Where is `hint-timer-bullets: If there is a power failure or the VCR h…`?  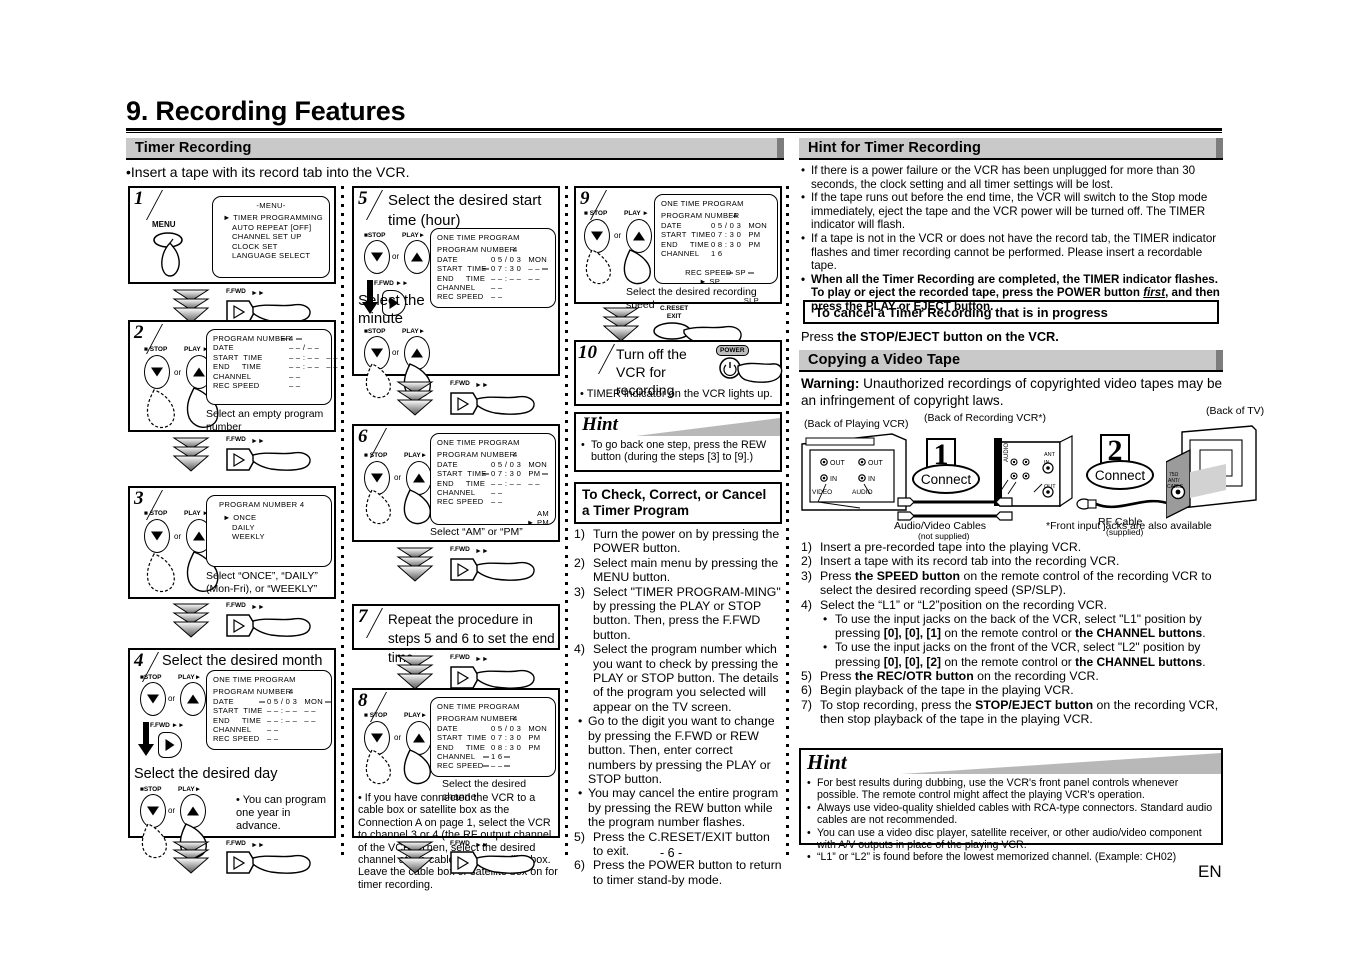 hint-timer-bullets: If there is a power failure or the VCR h… is located at coordinates (1013, 239).